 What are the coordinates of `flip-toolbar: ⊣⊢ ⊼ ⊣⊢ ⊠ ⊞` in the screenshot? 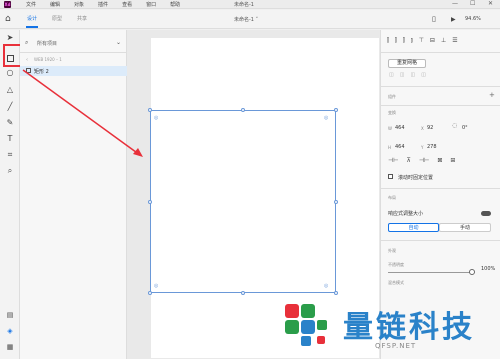 It's located at (421, 160).